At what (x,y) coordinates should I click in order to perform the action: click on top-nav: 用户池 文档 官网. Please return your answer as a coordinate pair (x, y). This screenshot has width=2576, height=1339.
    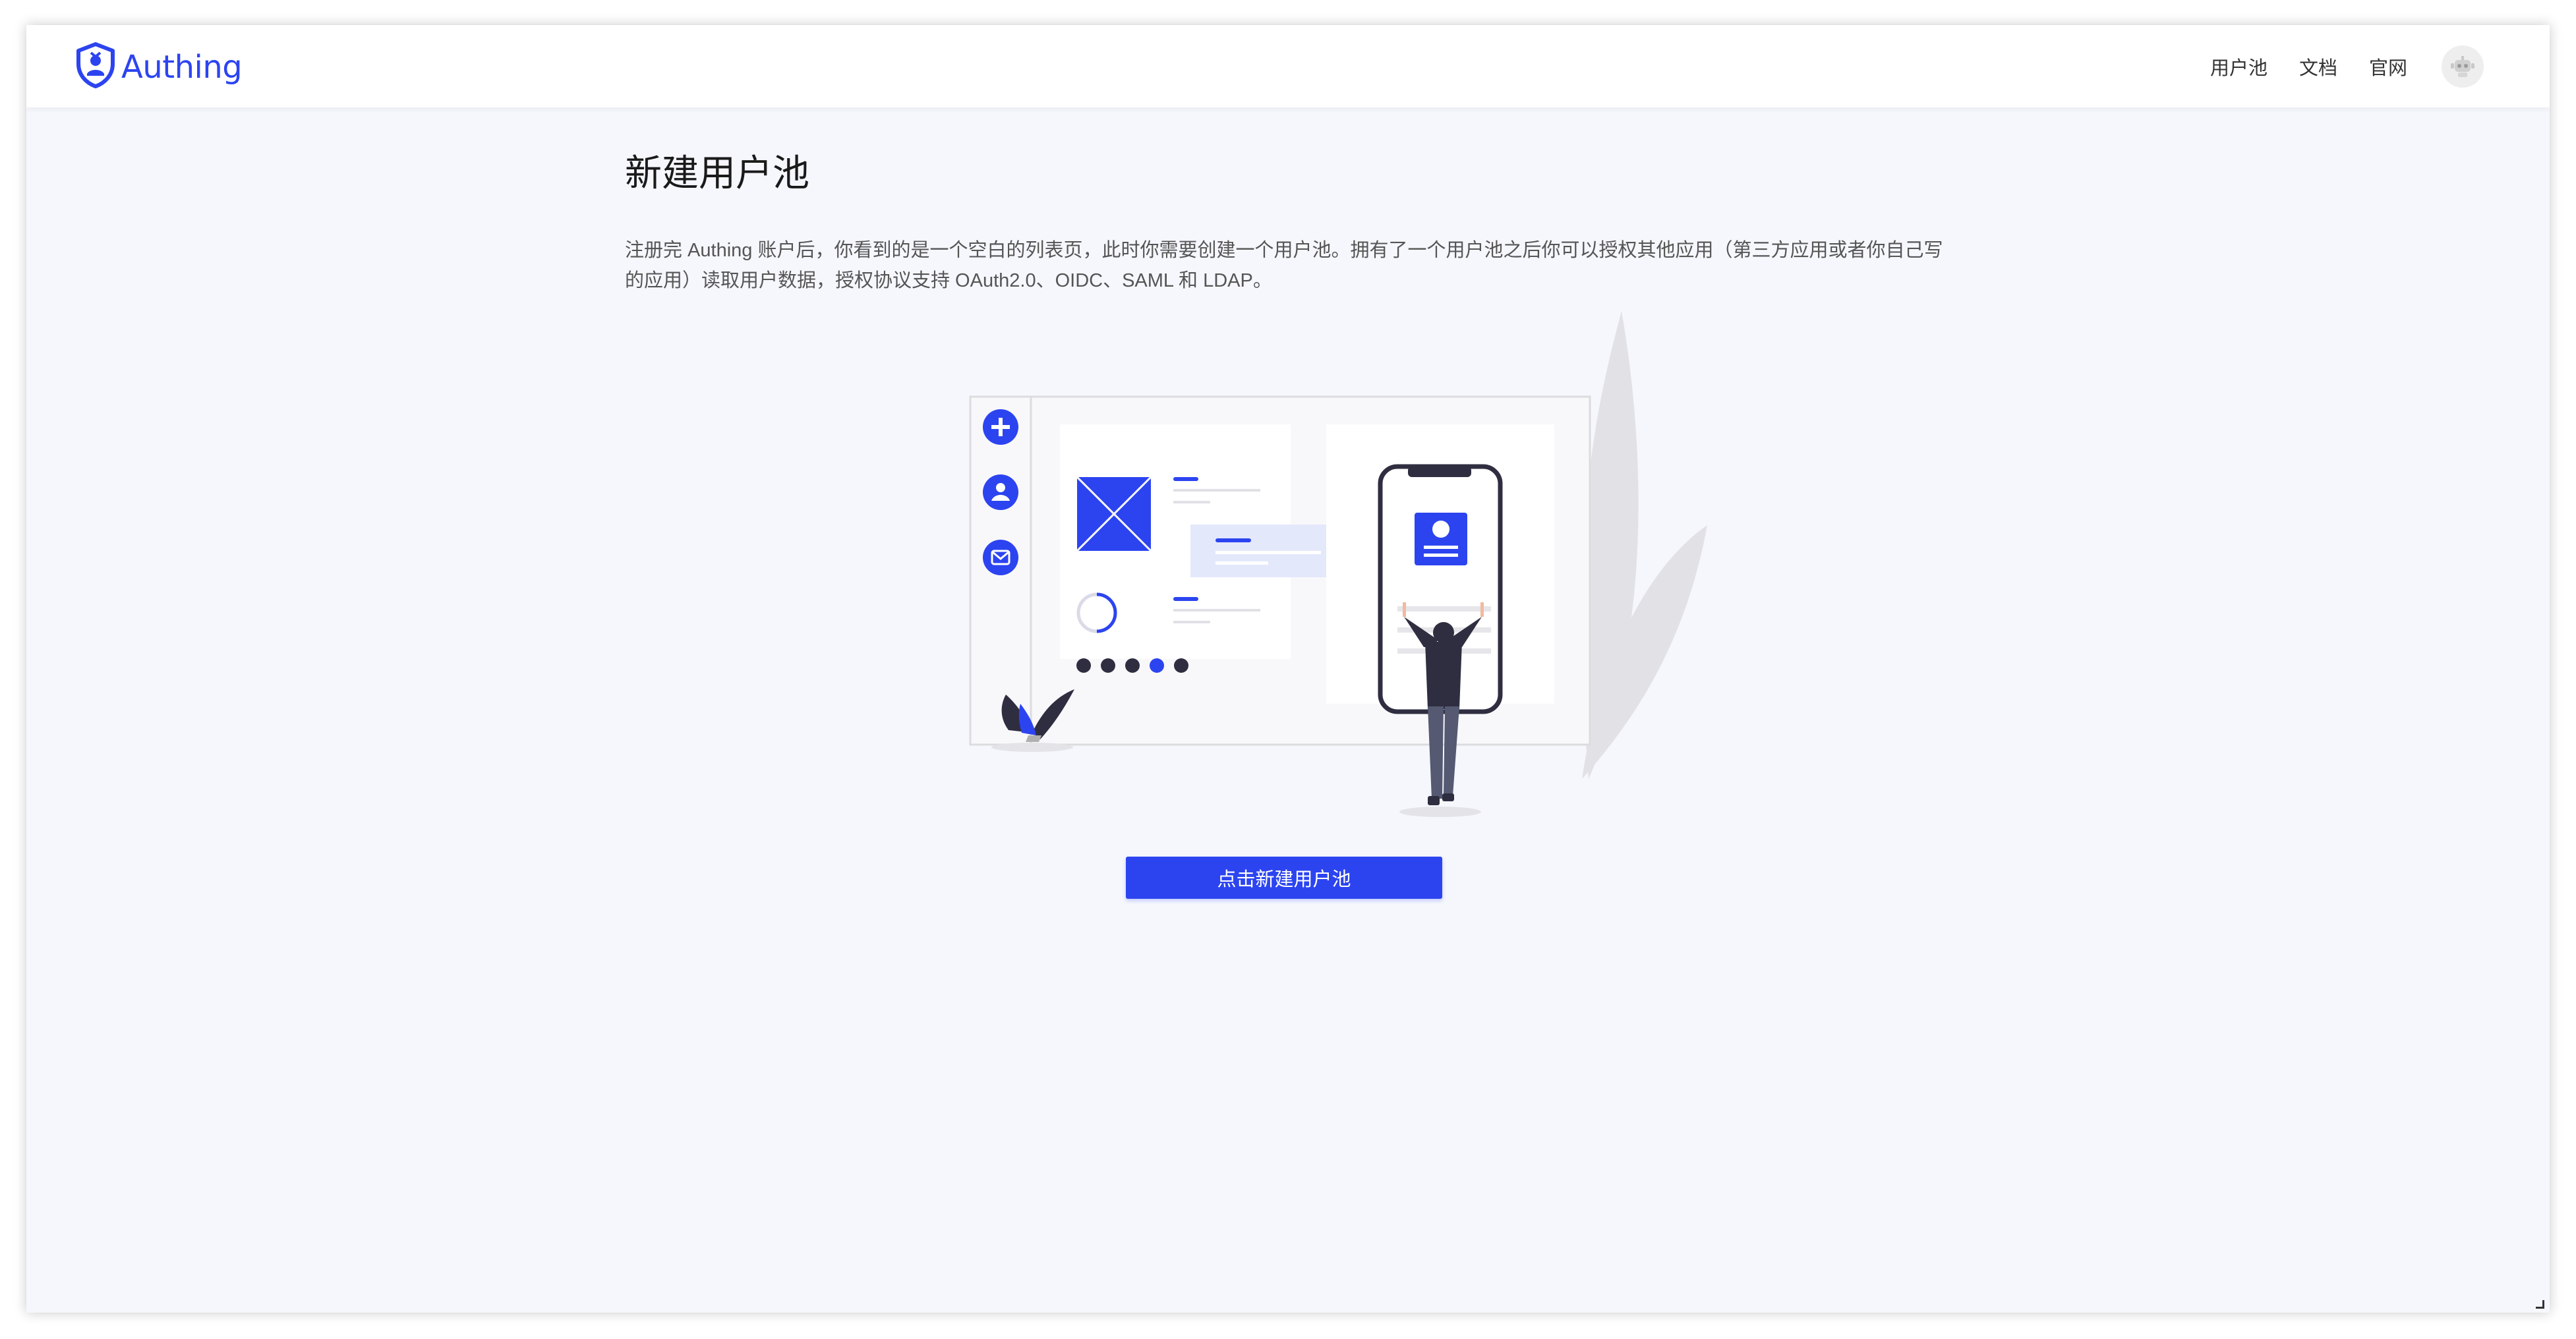
    Looking at the image, I should click on (2347, 66).